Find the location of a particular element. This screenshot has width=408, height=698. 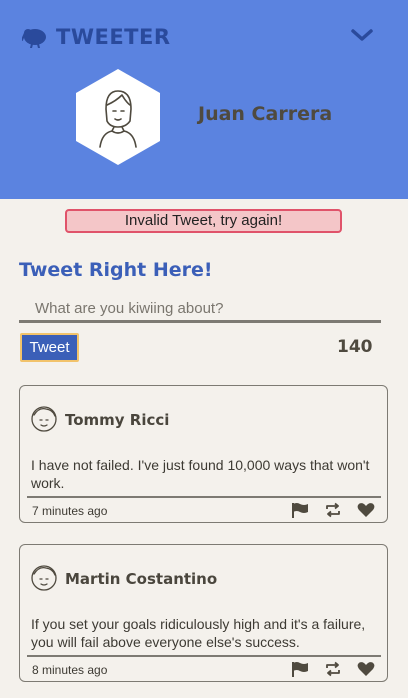

error-alert: Invalid Tweet, try again! is located at coordinates (203, 221).